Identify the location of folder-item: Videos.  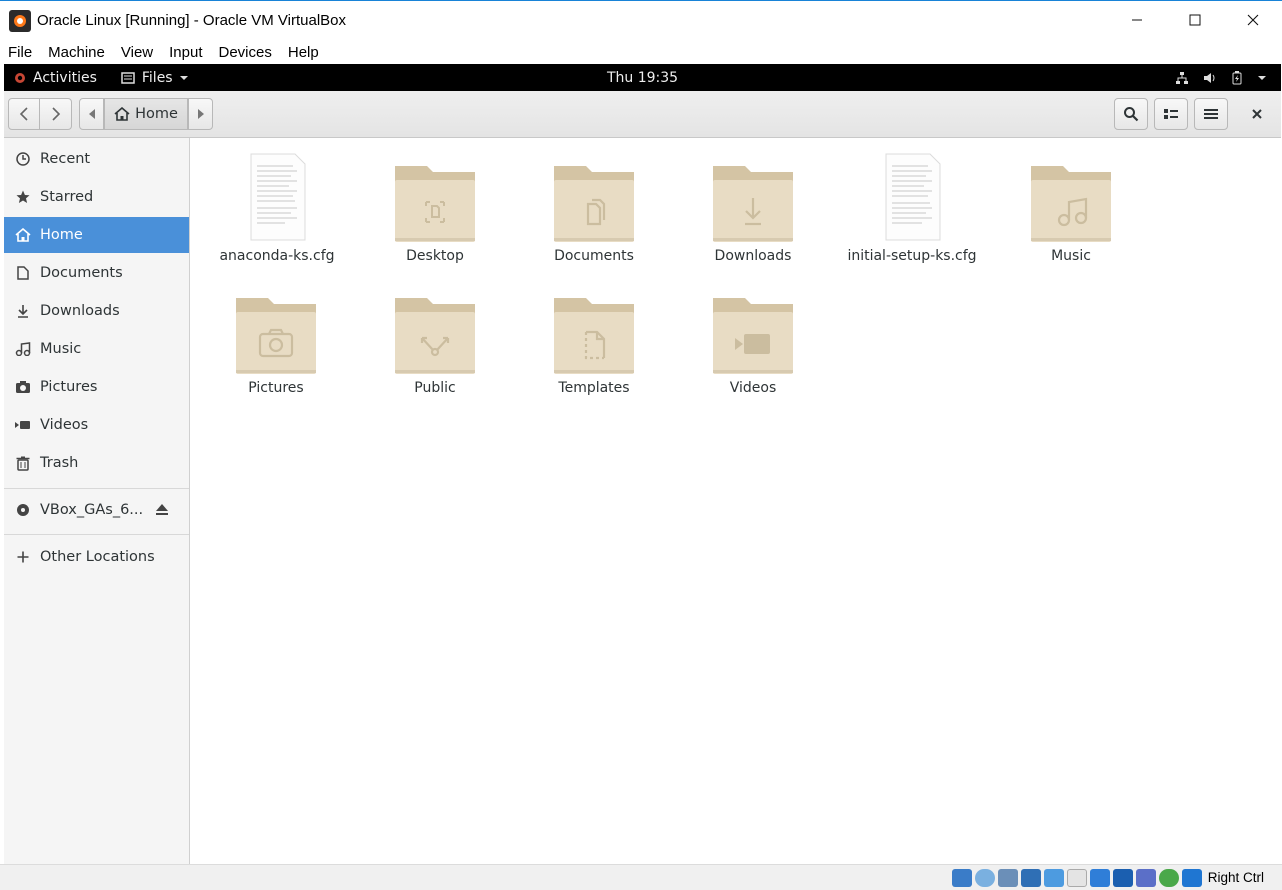
(753, 338).